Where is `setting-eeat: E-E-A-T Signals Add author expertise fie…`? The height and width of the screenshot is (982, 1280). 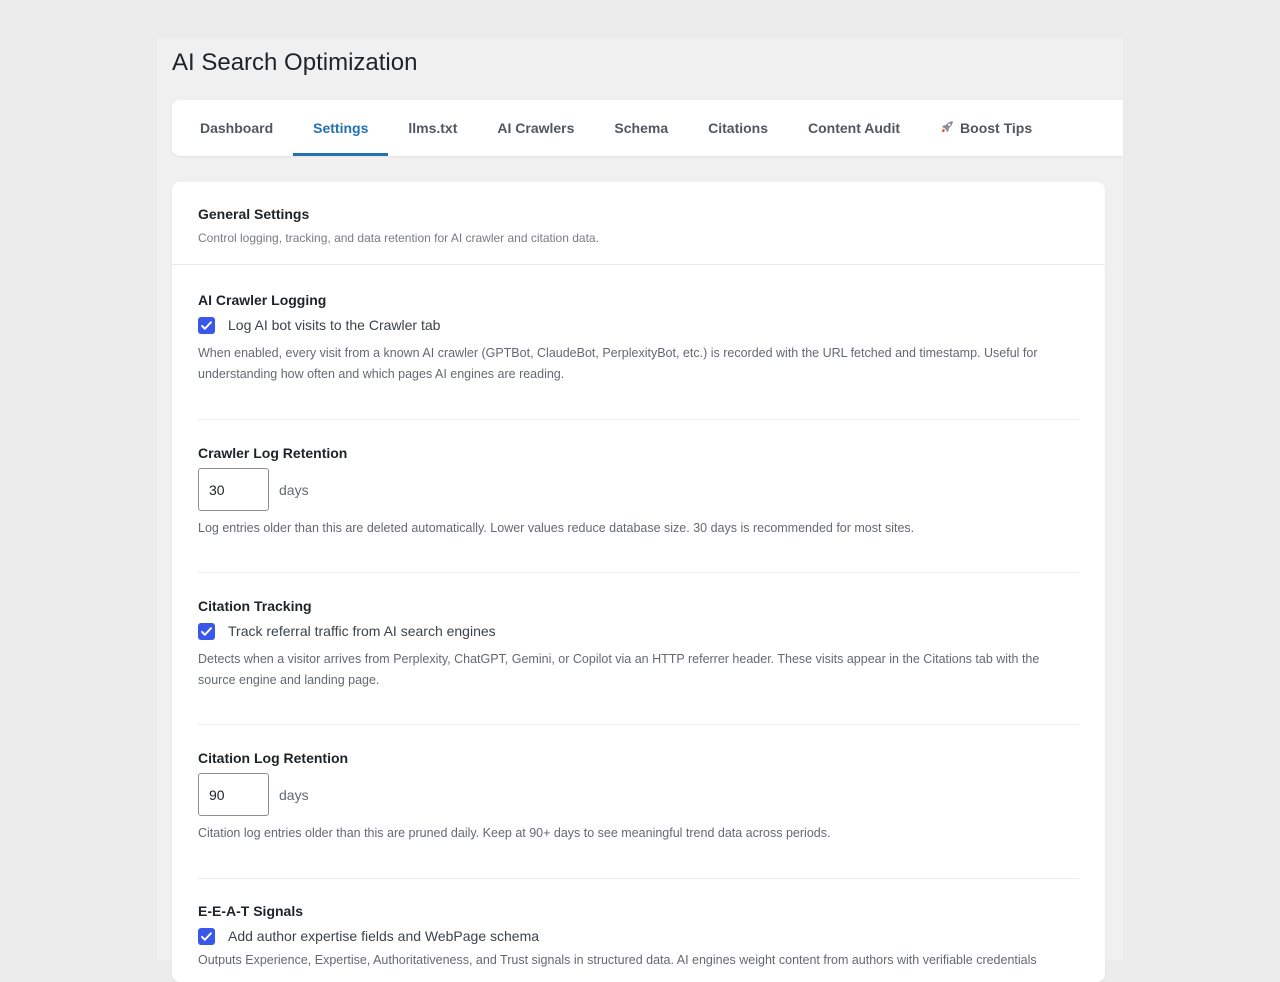 setting-eeat: E-E-A-T Signals Add author expertise fie… is located at coordinates (638, 930).